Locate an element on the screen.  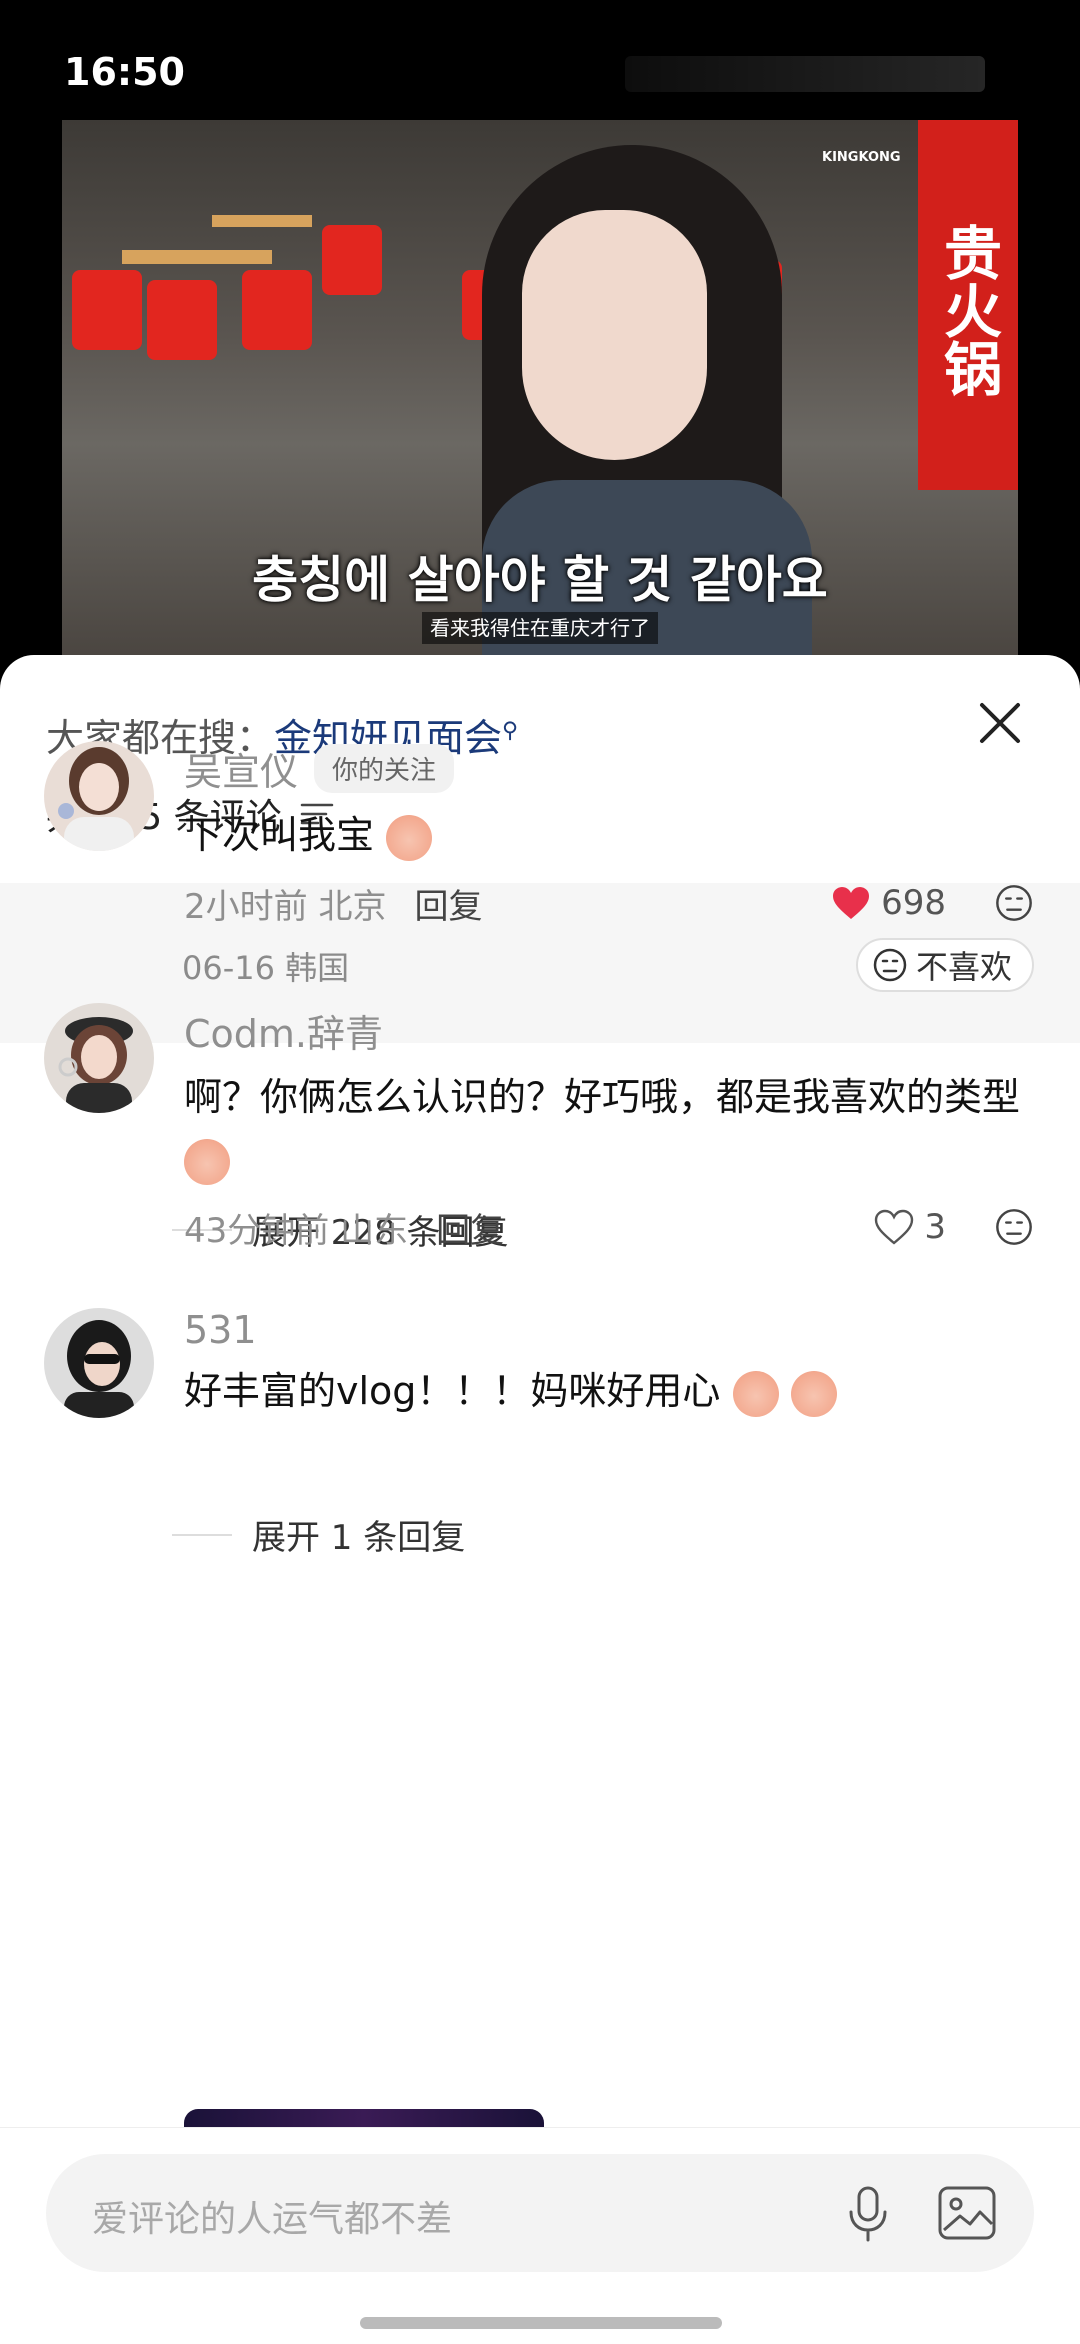
comment-input-bar: 爱评论的人运气都不差 is located at coordinates (540, 2235).